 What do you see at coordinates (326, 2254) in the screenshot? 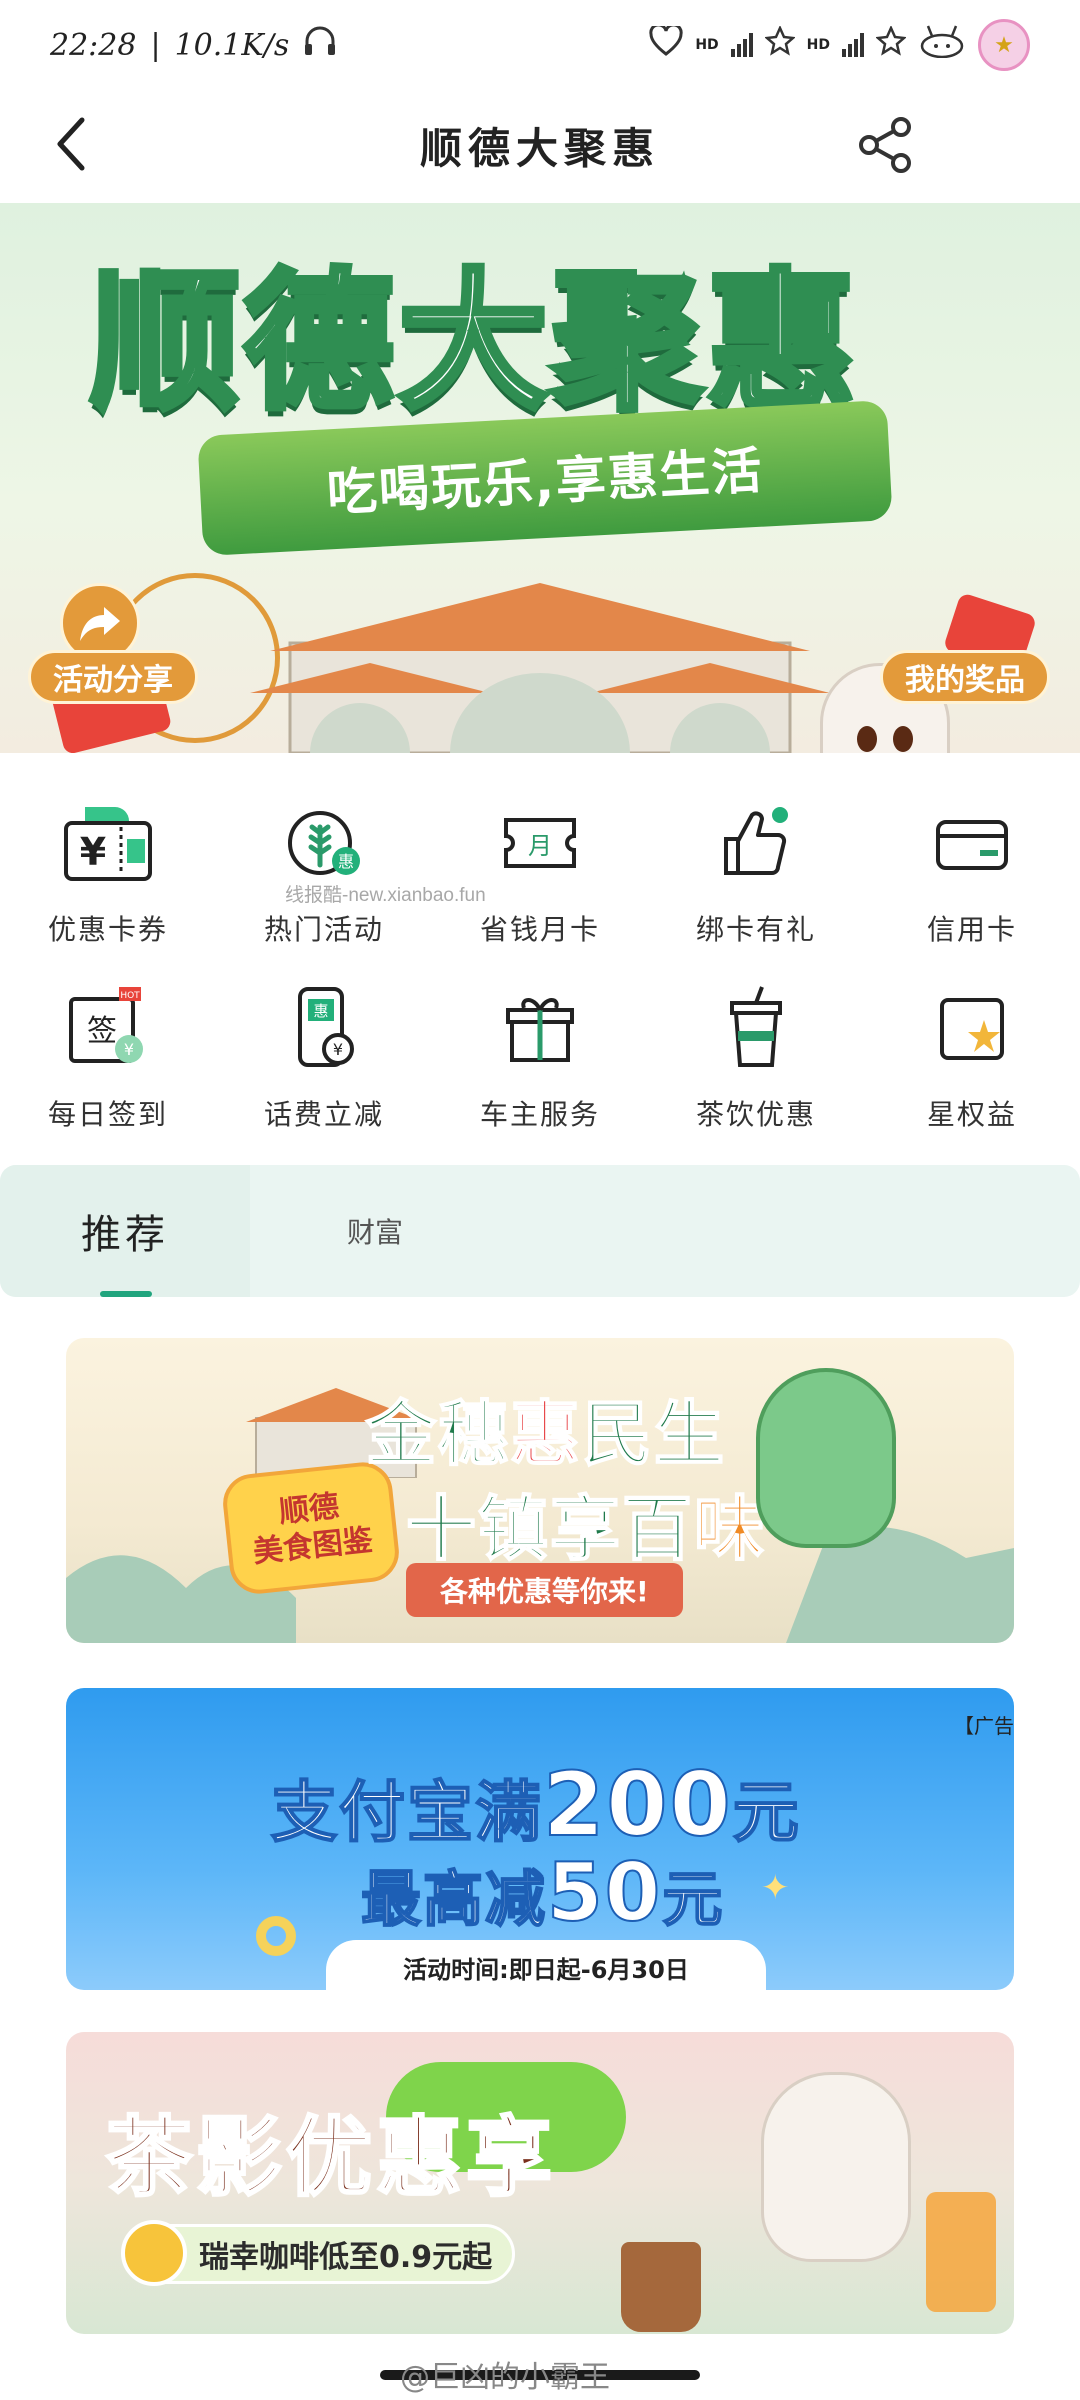
I see `promo3-subtitle: 瑞幸咖啡低至0.9元起` at bounding box center [326, 2254].